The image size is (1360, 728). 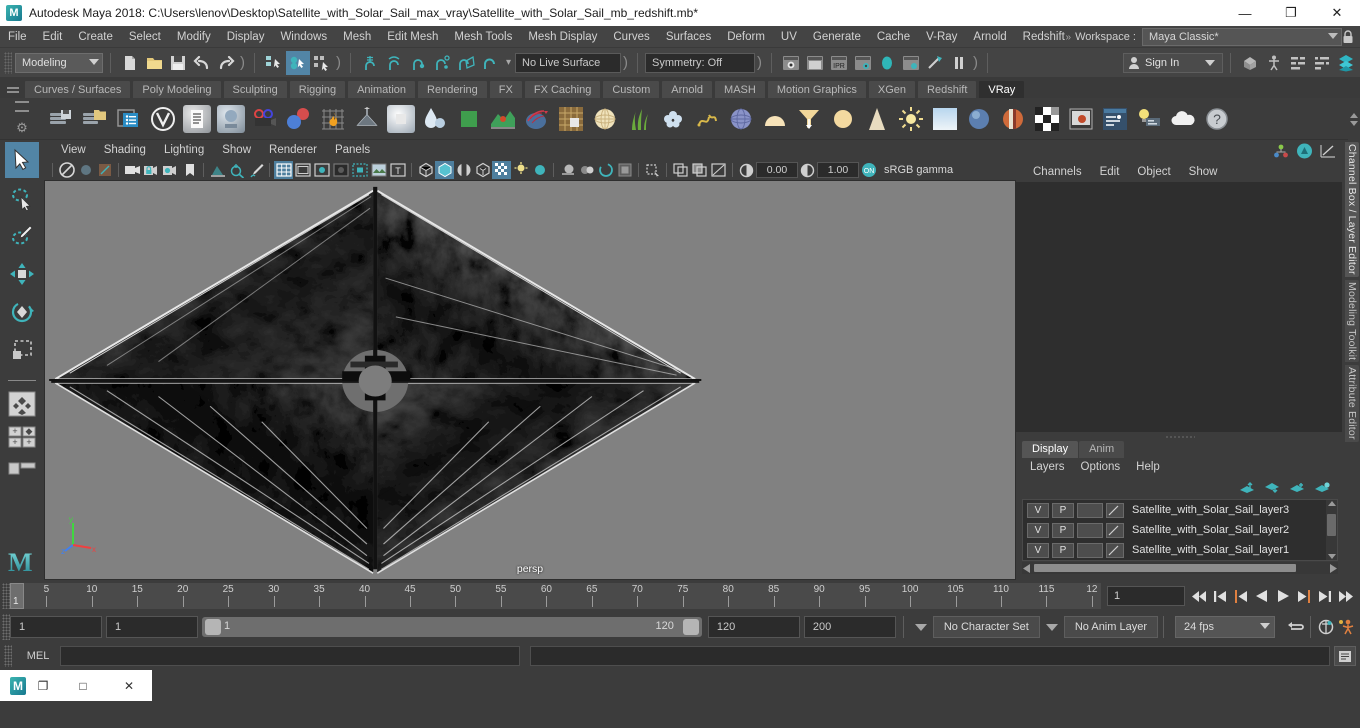 I want to click on sign-in-button: Sign In, so click(x=1173, y=63).